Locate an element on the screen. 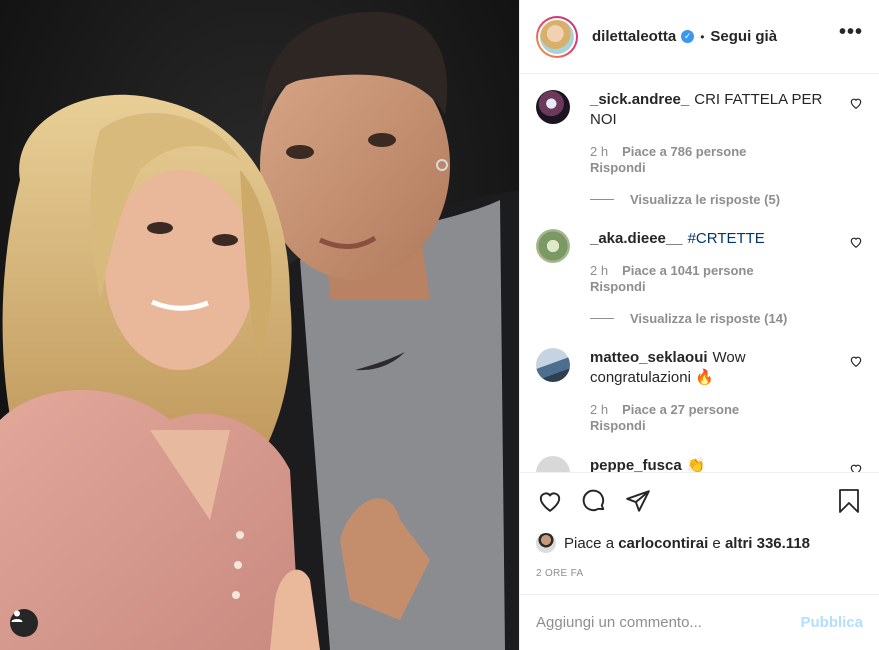 The width and height of the screenshot is (879, 650). view-replies-button: Visualizza le risposte (14) is located at coordinates (715, 318).